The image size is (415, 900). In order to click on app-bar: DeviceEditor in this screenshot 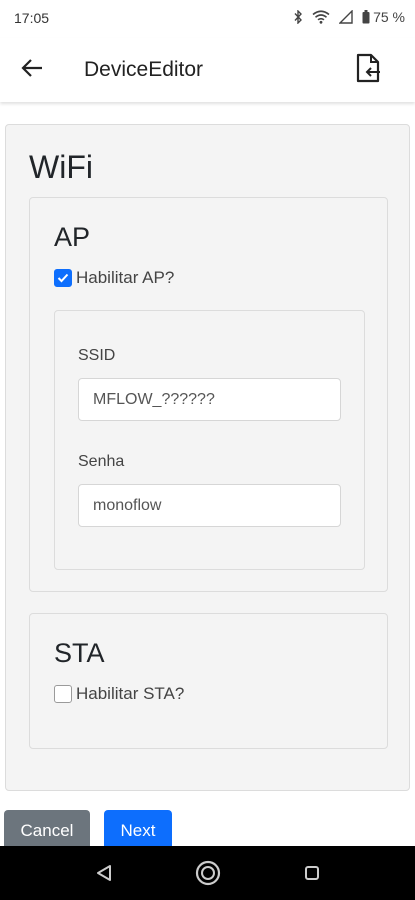, I will do `click(207, 70)`.